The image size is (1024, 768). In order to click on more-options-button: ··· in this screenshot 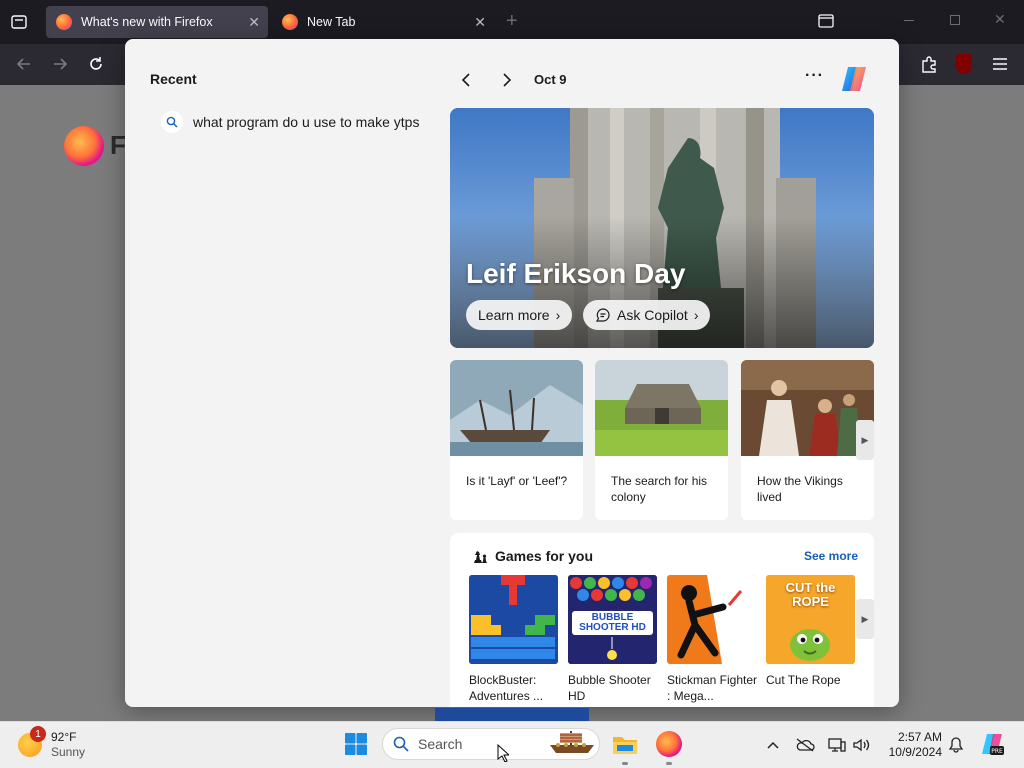, I will do `click(814, 76)`.